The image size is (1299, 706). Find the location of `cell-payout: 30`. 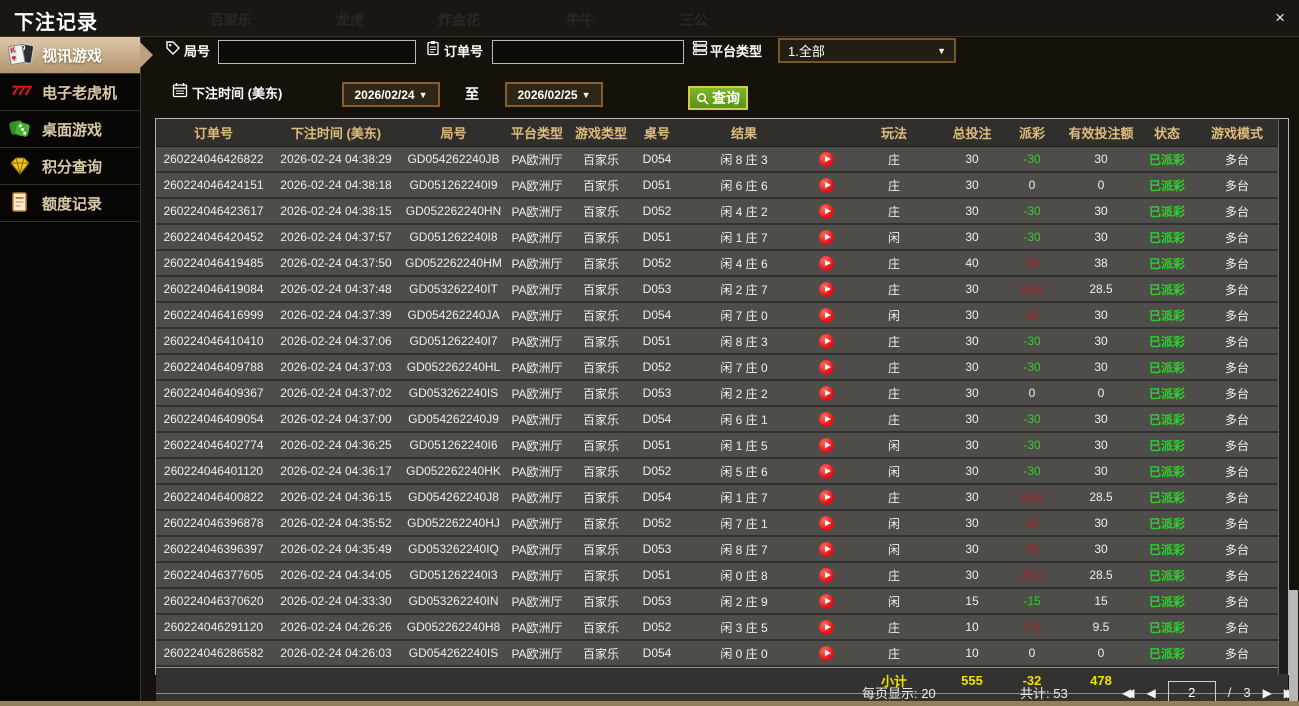

cell-payout: 30 is located at coordinates (1032, 549).